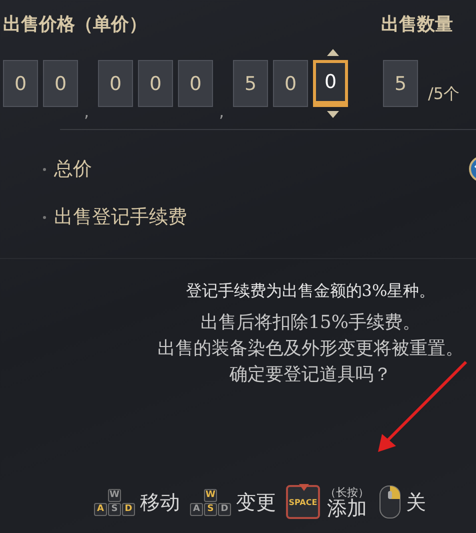  Describe the element at coordinates (121, 217) in the screenshot. I see `summary-label: 出售登记手续费` at that location.